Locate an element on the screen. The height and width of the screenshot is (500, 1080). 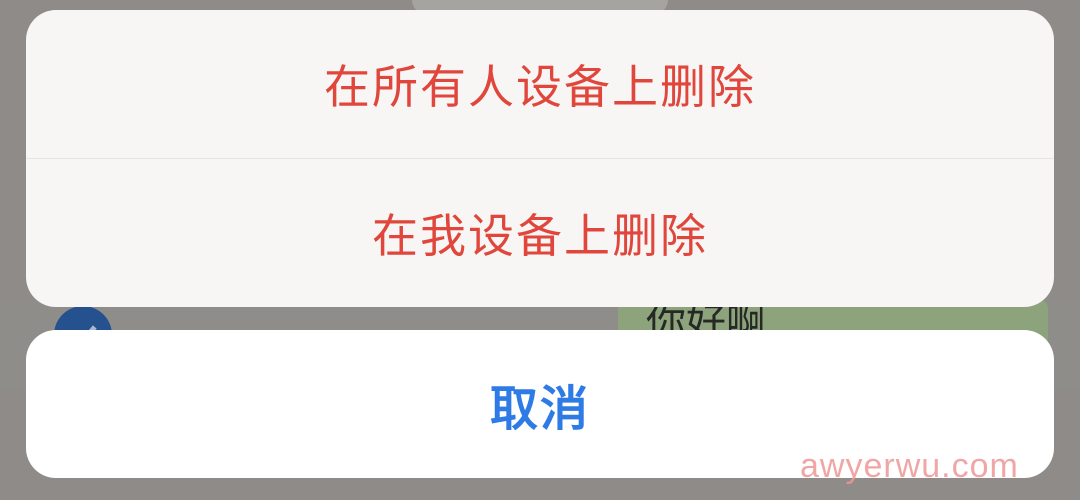
watermark-text: awyerwu.com is located at coordinates (909, 466).